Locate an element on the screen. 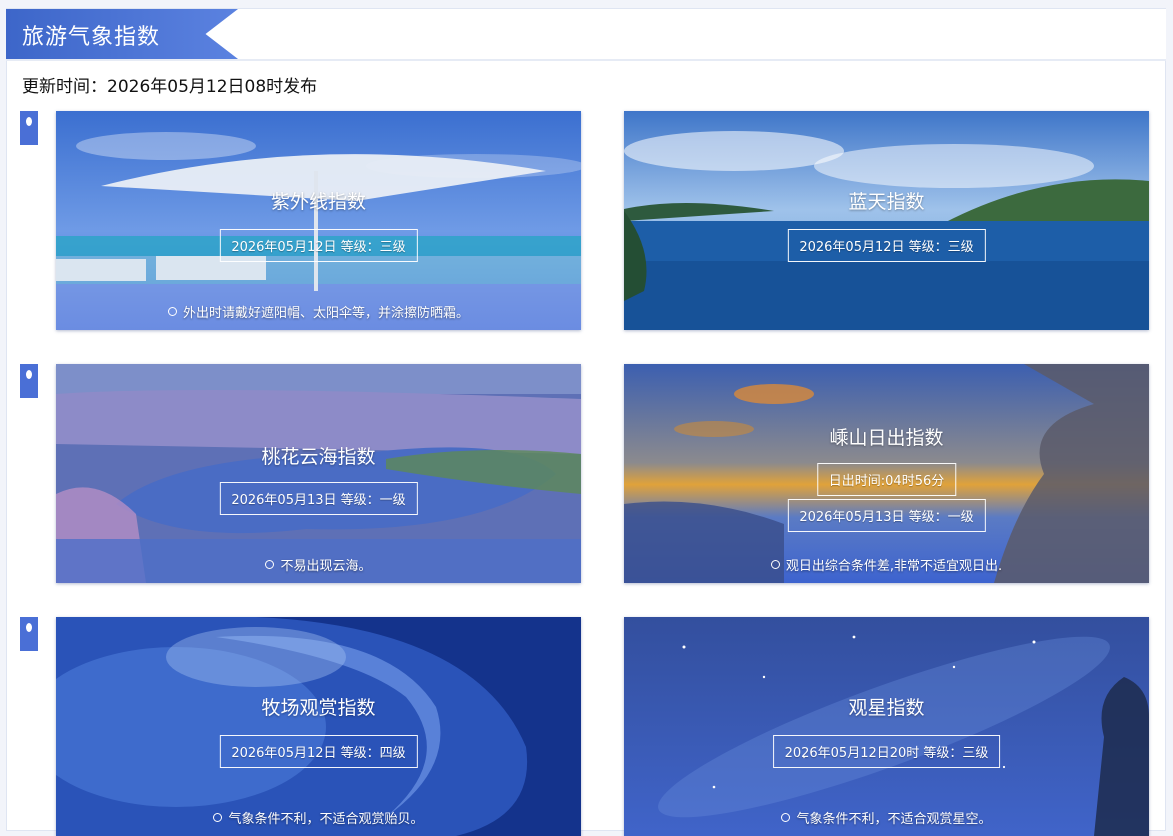 The width and height of the screenshot is (1173, 836). card-tip: 气象条件不利，不适合观赏贻贝。 is located at coordinates (318, 817).